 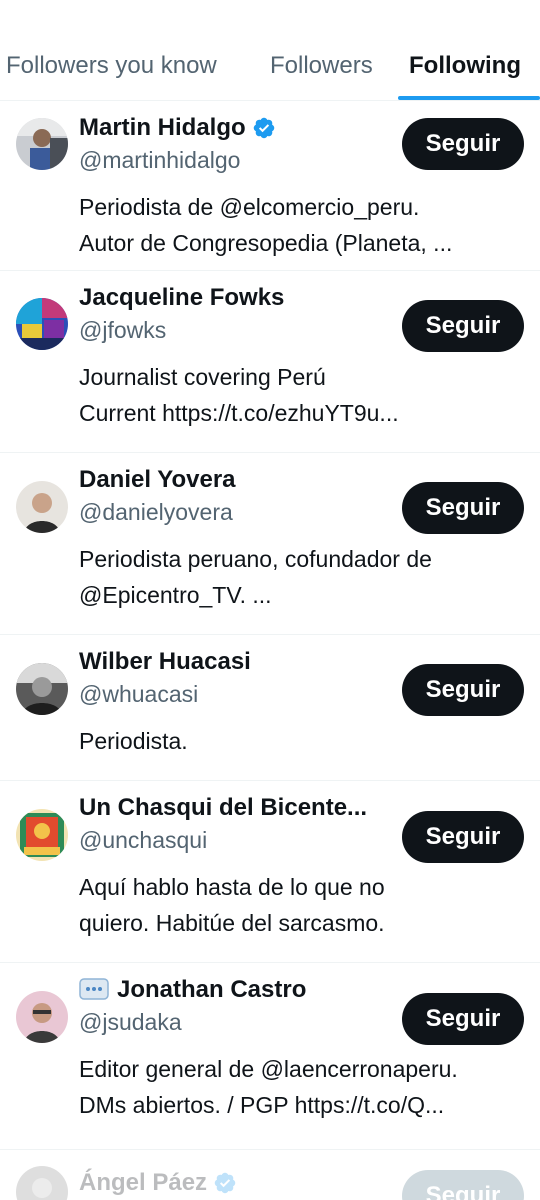 What do you see at coordinates (139, 694) in the screenshot?
I see `handle: @whuacasi` at bounding box center [139, 694].